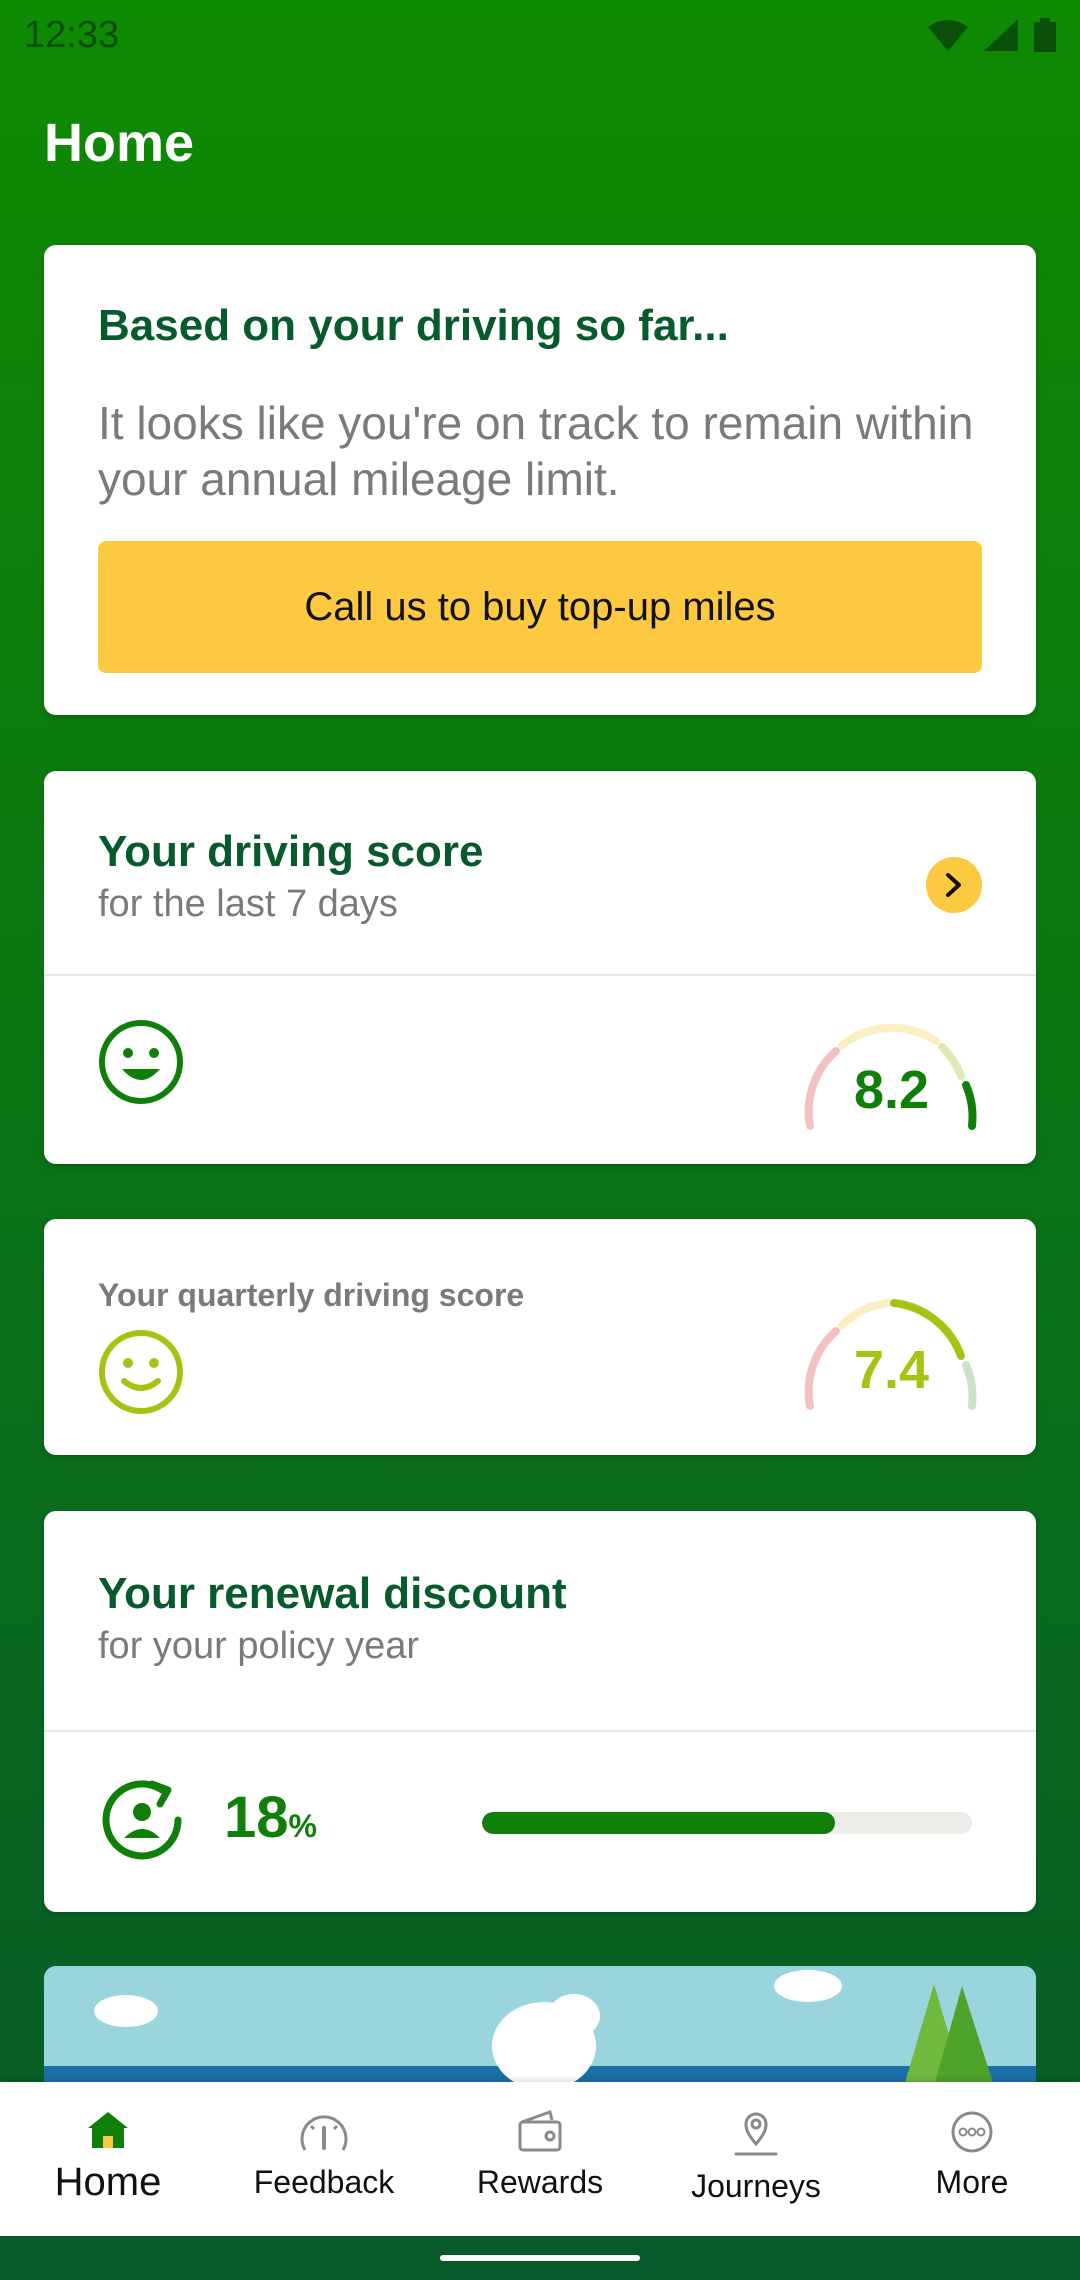 The width and height of the screenshot is (1080, 2280). I want to click on renewal-progress-bar, so click(727, 1823).